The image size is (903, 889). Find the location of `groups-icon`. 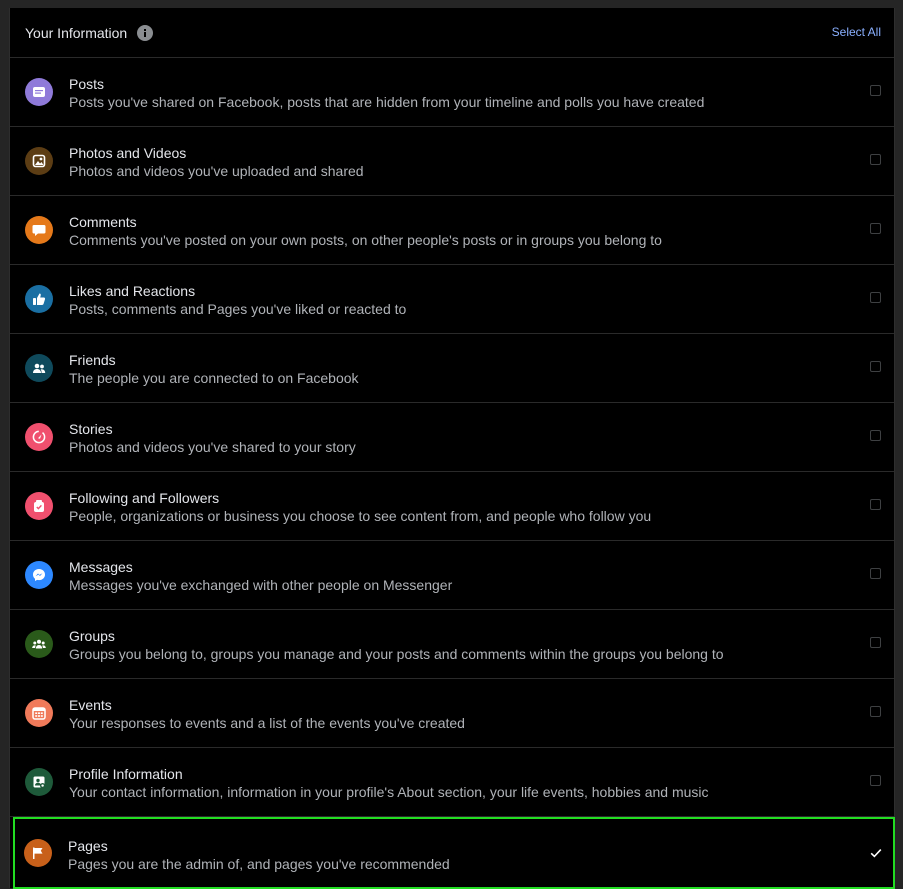

groups-icon is located at coordinates (39, 644).